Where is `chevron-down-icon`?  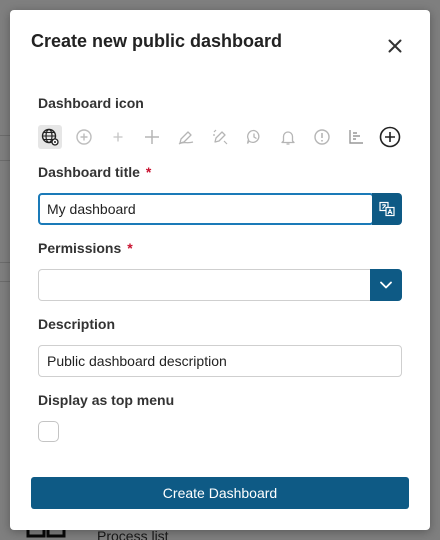
chevron-down-icon is located at coordinates (386, 285).